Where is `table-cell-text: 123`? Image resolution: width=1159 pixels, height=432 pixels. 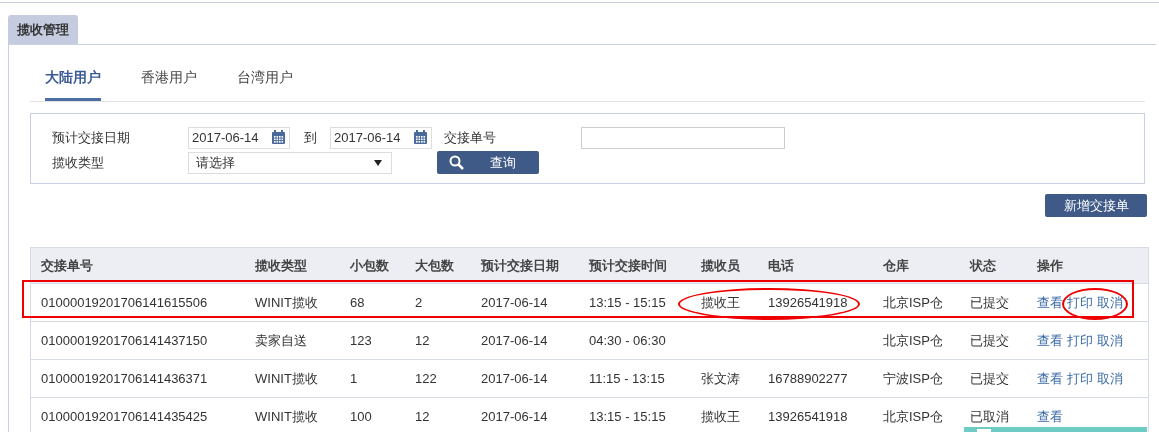 table-cell-text: 123 is located at coordinates (361, 340).